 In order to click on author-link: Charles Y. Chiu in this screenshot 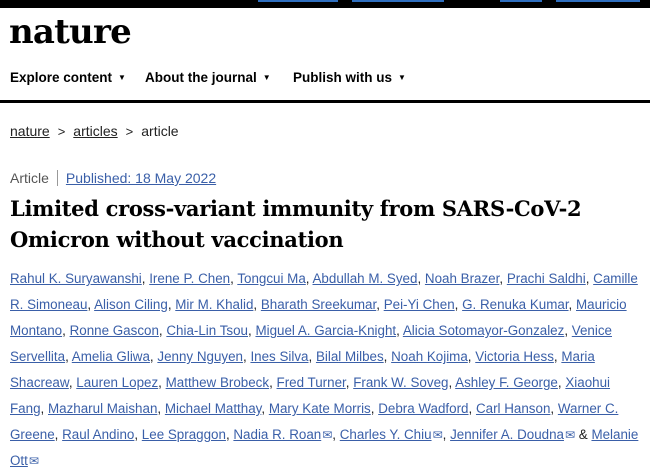, I will do `click(386, 434)`.